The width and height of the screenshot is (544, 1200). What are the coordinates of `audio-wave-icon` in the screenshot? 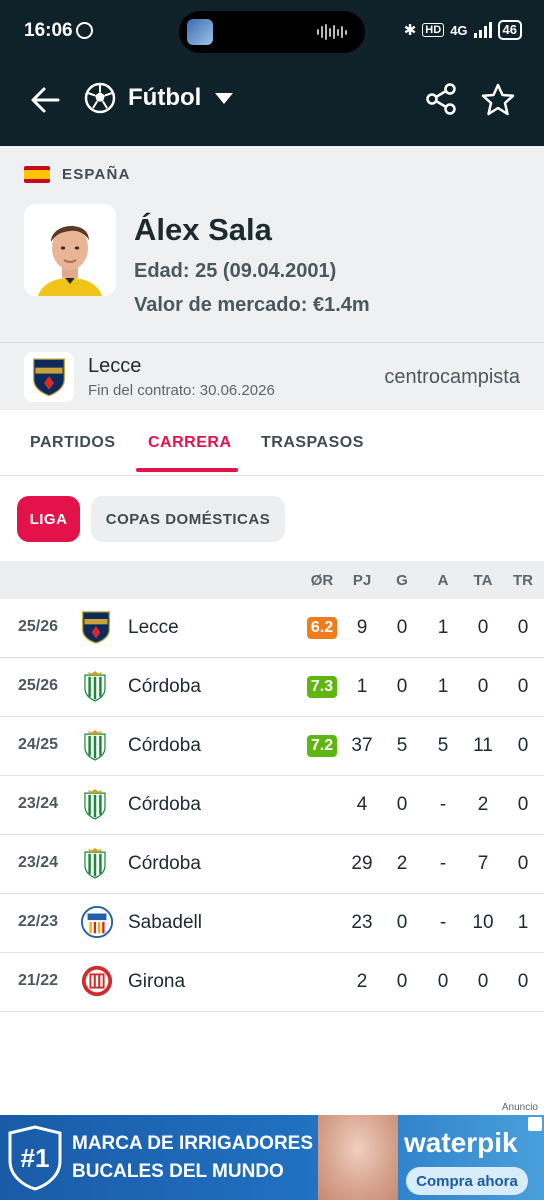 It's located at (335, 32).